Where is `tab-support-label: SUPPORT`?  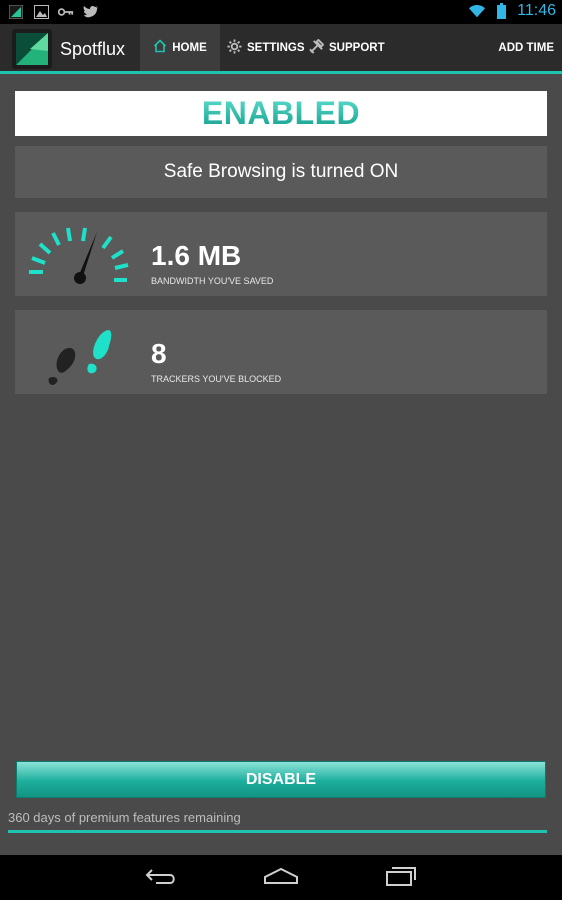
tab-support-label: SUPPORT is located at coordinates (357, 47).